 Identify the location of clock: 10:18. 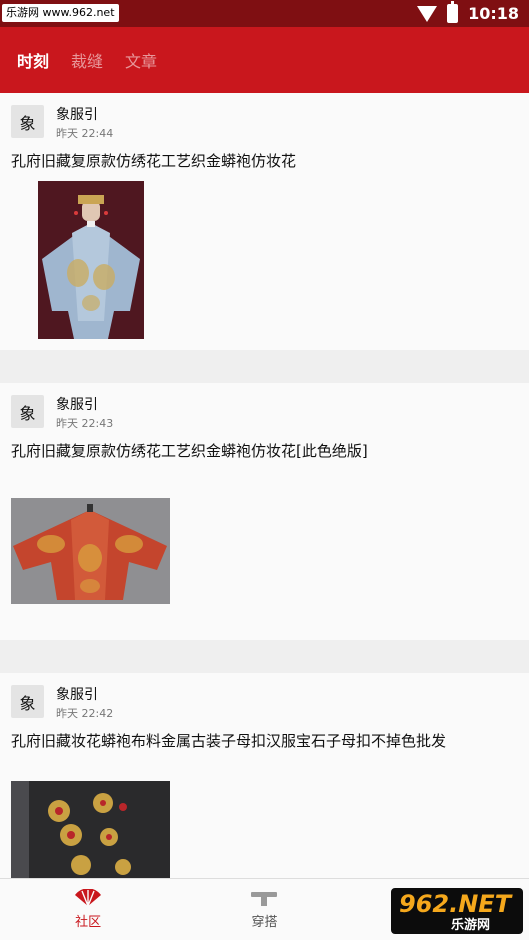
(493, 13).